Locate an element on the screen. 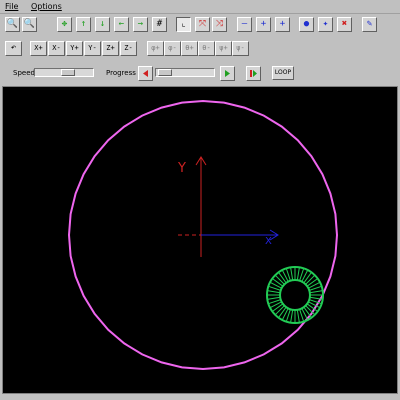  y-minus-button: Y- is located at coordinates (92, 48).